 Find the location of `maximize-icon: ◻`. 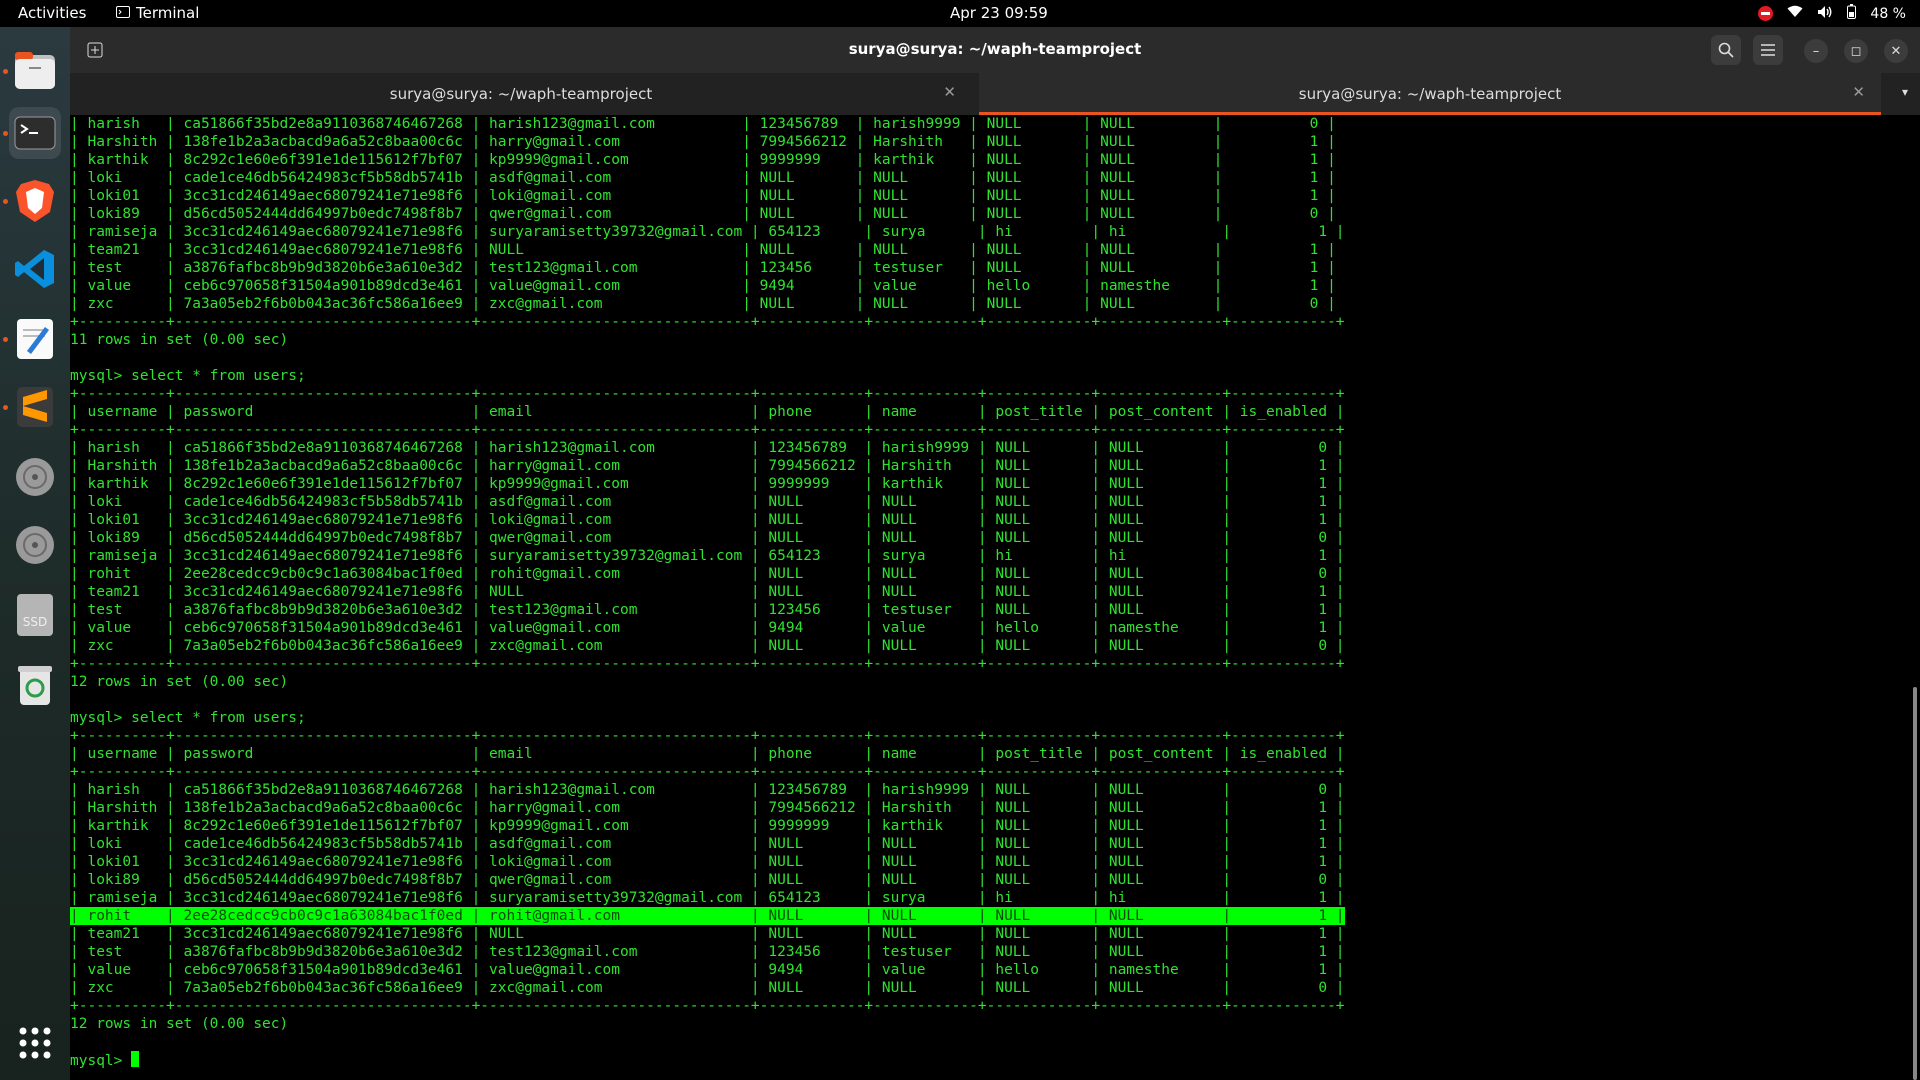

maximize-icon: ◻ is located at coordinates (1856, 51).